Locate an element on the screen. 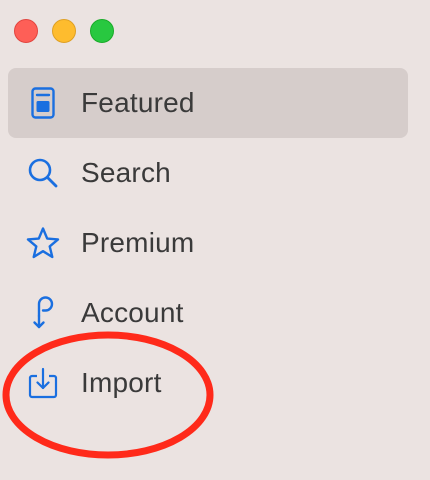 The width and height of the screenshot is (430, 480). close-window-button is located at coordinates (26, 31).